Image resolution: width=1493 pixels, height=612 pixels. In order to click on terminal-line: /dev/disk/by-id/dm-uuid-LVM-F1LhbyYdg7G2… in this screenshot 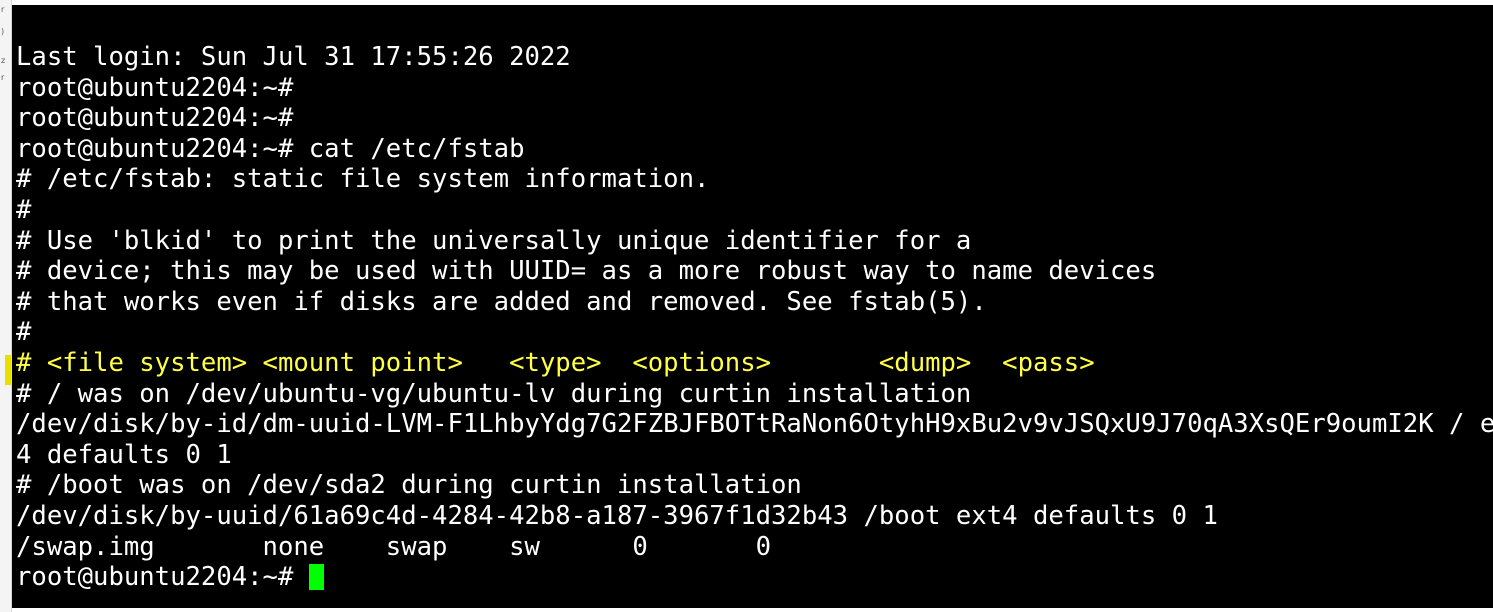, I will do `click(754, 424)`.